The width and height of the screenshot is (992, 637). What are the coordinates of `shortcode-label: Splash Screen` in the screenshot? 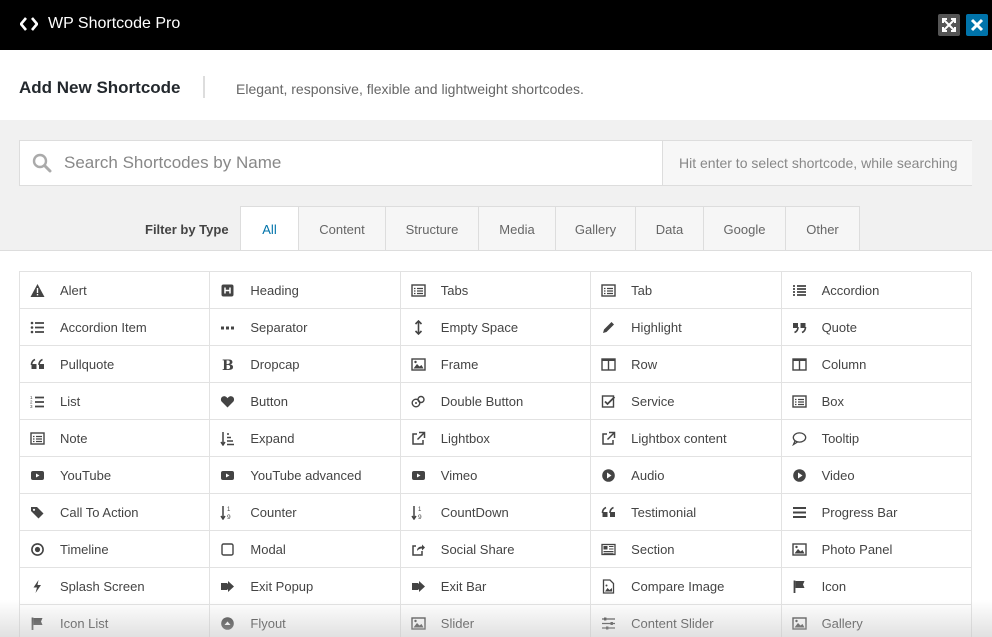 It's located at (102, 586).